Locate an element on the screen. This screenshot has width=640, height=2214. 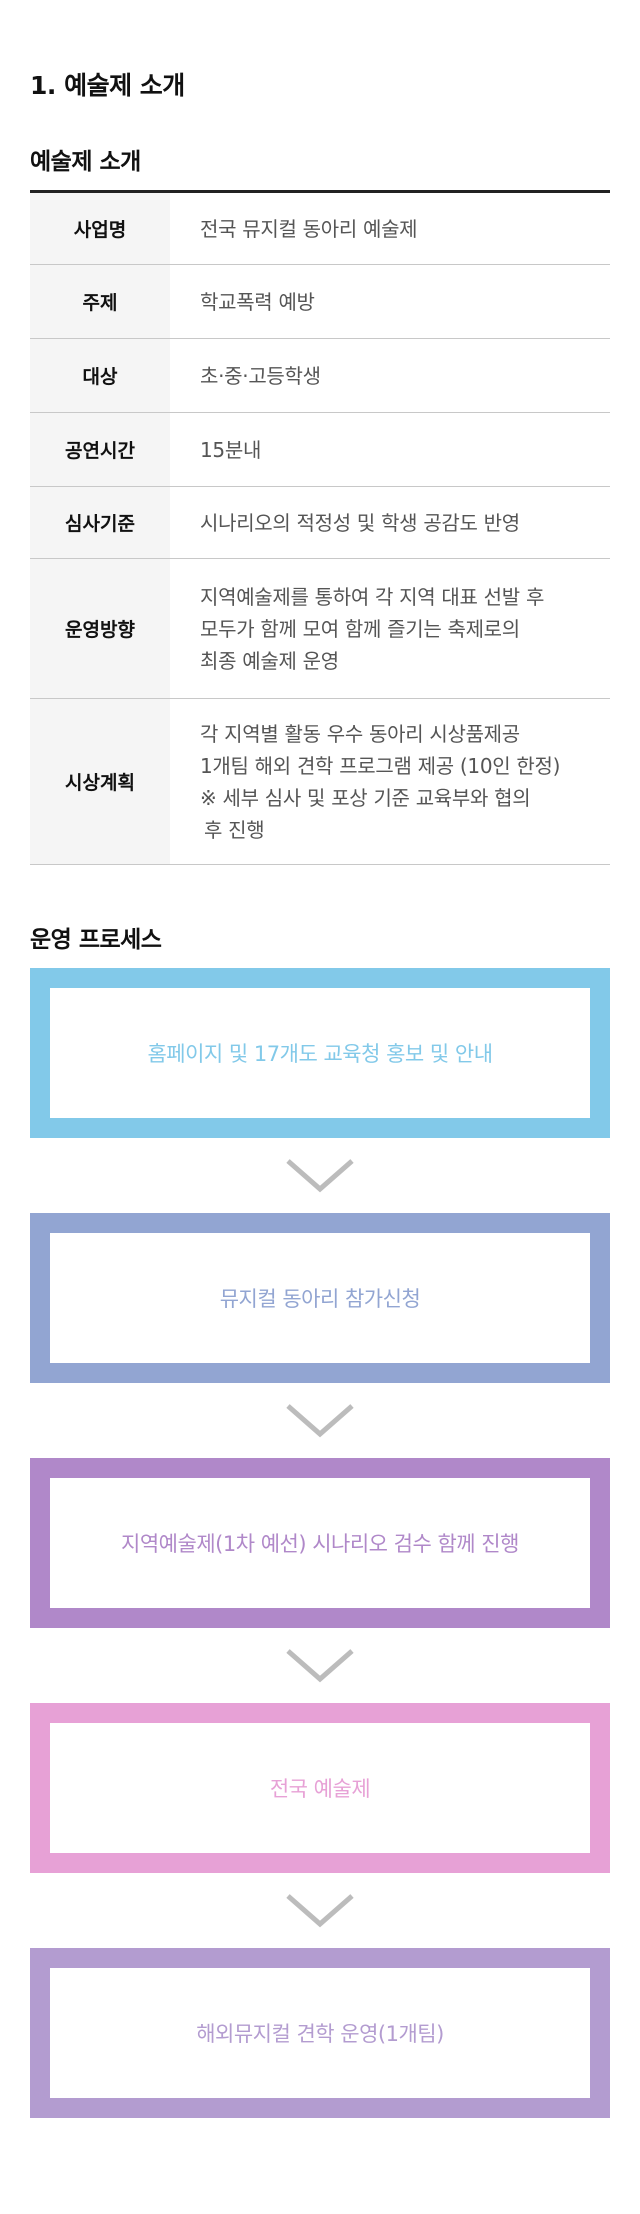
process-step-label: 지역예술제(1차 예선) 시나리오 검수 함께 진행 is located at coordinates (320, 1544).